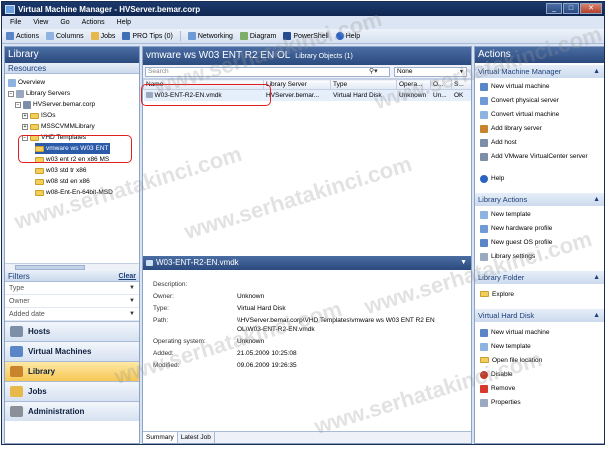 The image size is (609, 449). What do you see at coordinates (541, 403) in the screenshot?
I see `action-properties: Properties` at bounding box center [541, 403].